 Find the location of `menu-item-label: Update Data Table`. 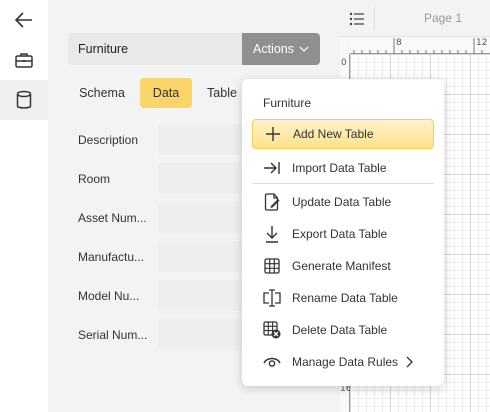

menu-item-label: Update Data Table is located at coordinates (342, 202).